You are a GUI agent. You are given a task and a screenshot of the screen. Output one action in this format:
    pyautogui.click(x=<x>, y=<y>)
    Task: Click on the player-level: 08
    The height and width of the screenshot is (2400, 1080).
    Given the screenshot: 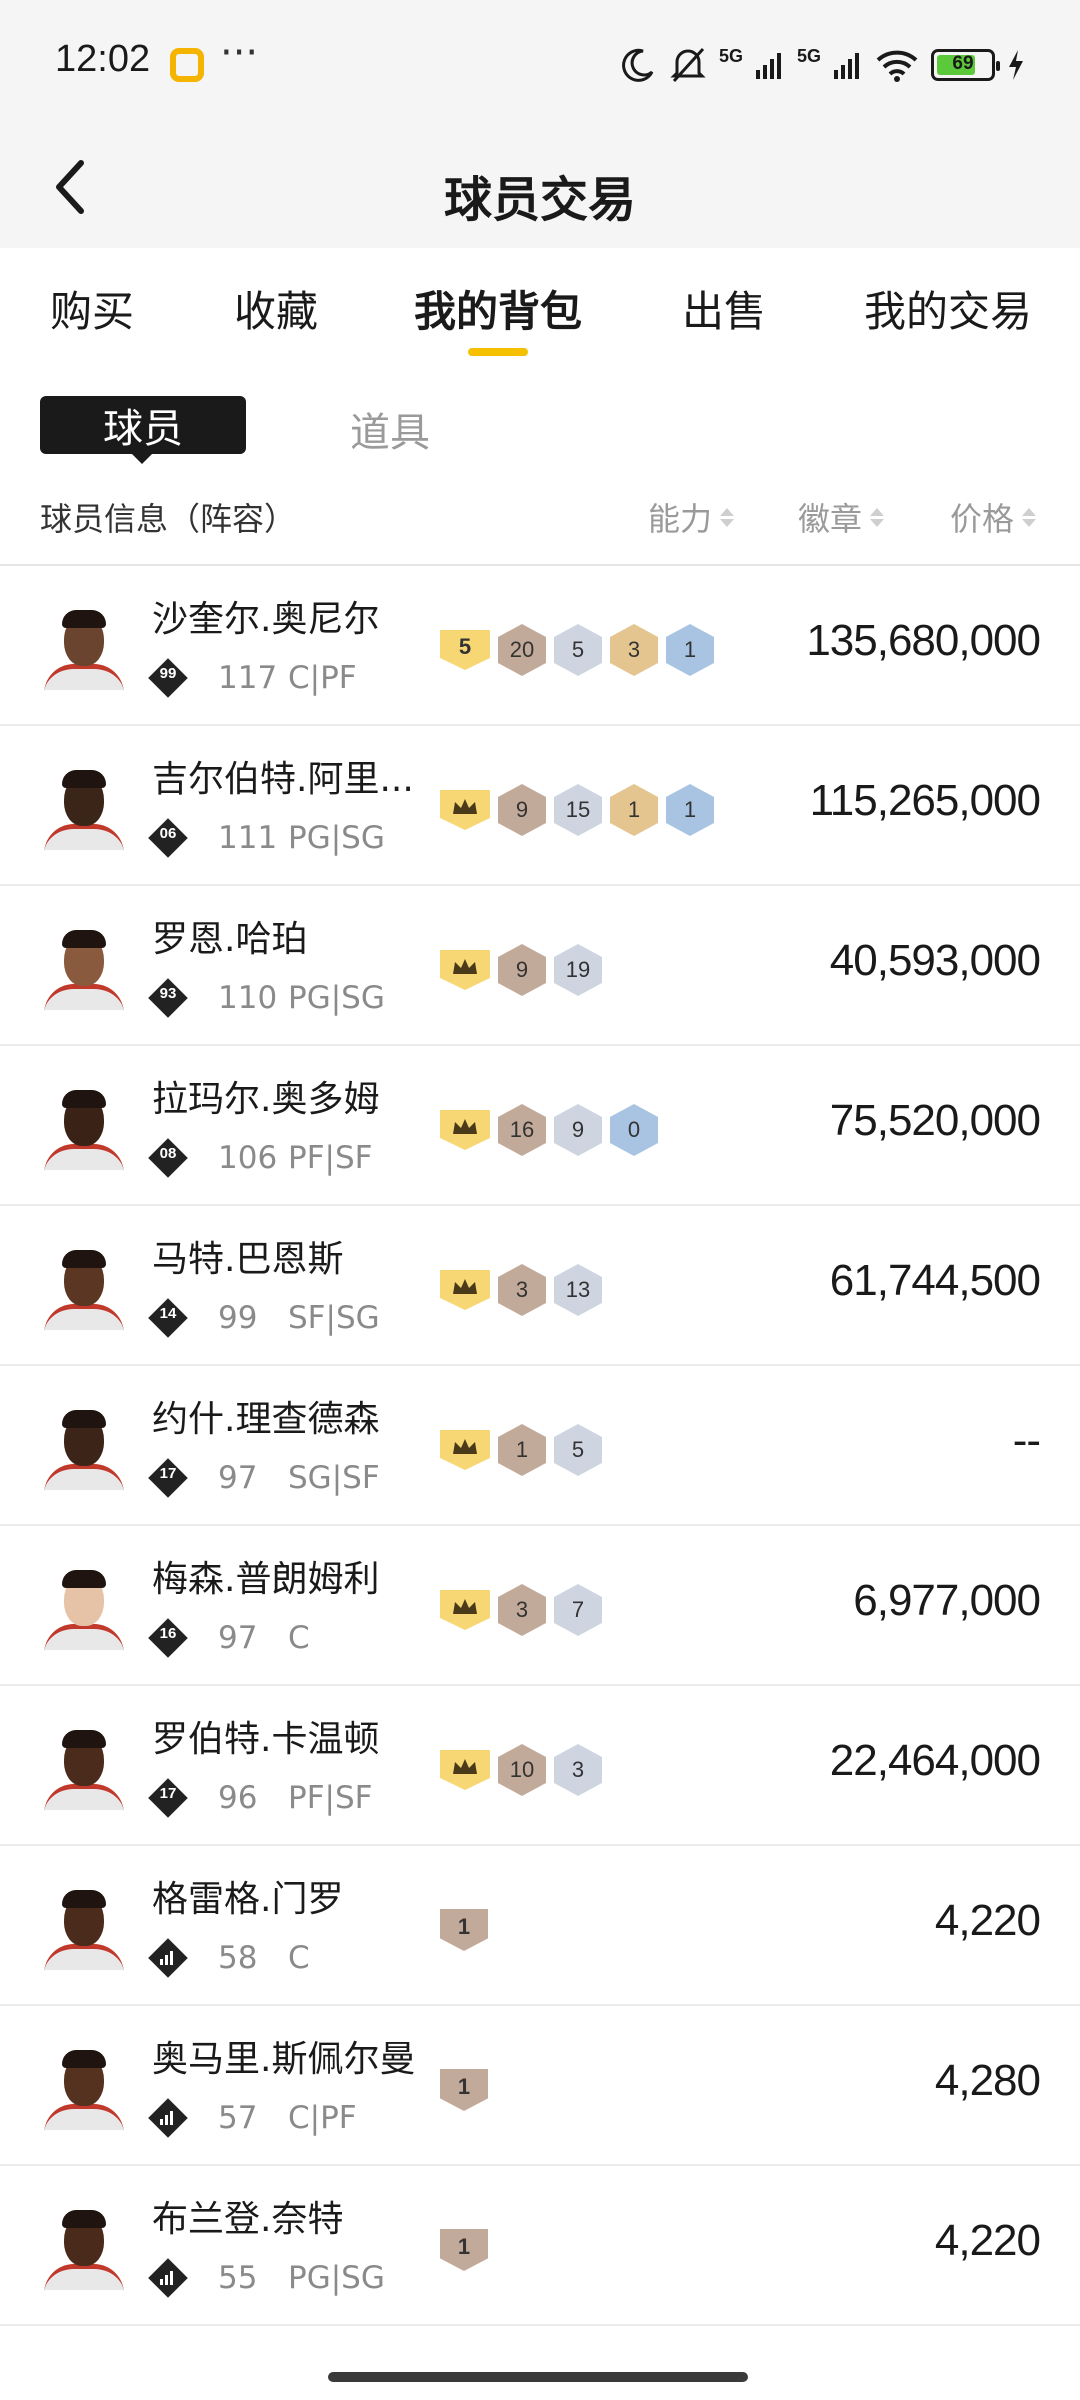 What is the action you would take?
    pyautogui.click(x=168, y=1153)
    